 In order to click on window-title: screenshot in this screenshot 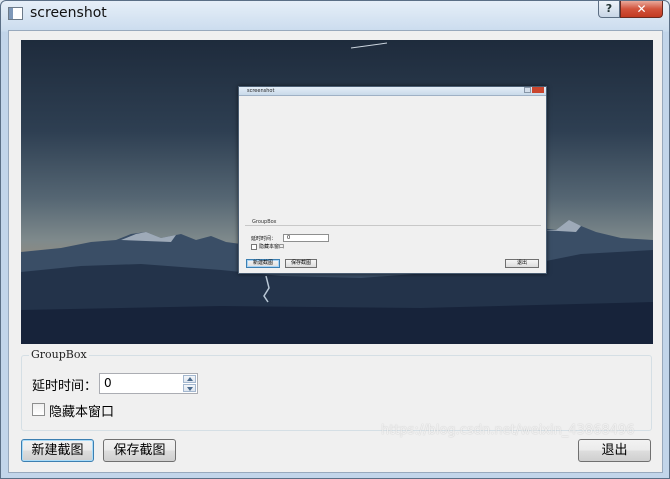, I will do `click(68, 13)`.